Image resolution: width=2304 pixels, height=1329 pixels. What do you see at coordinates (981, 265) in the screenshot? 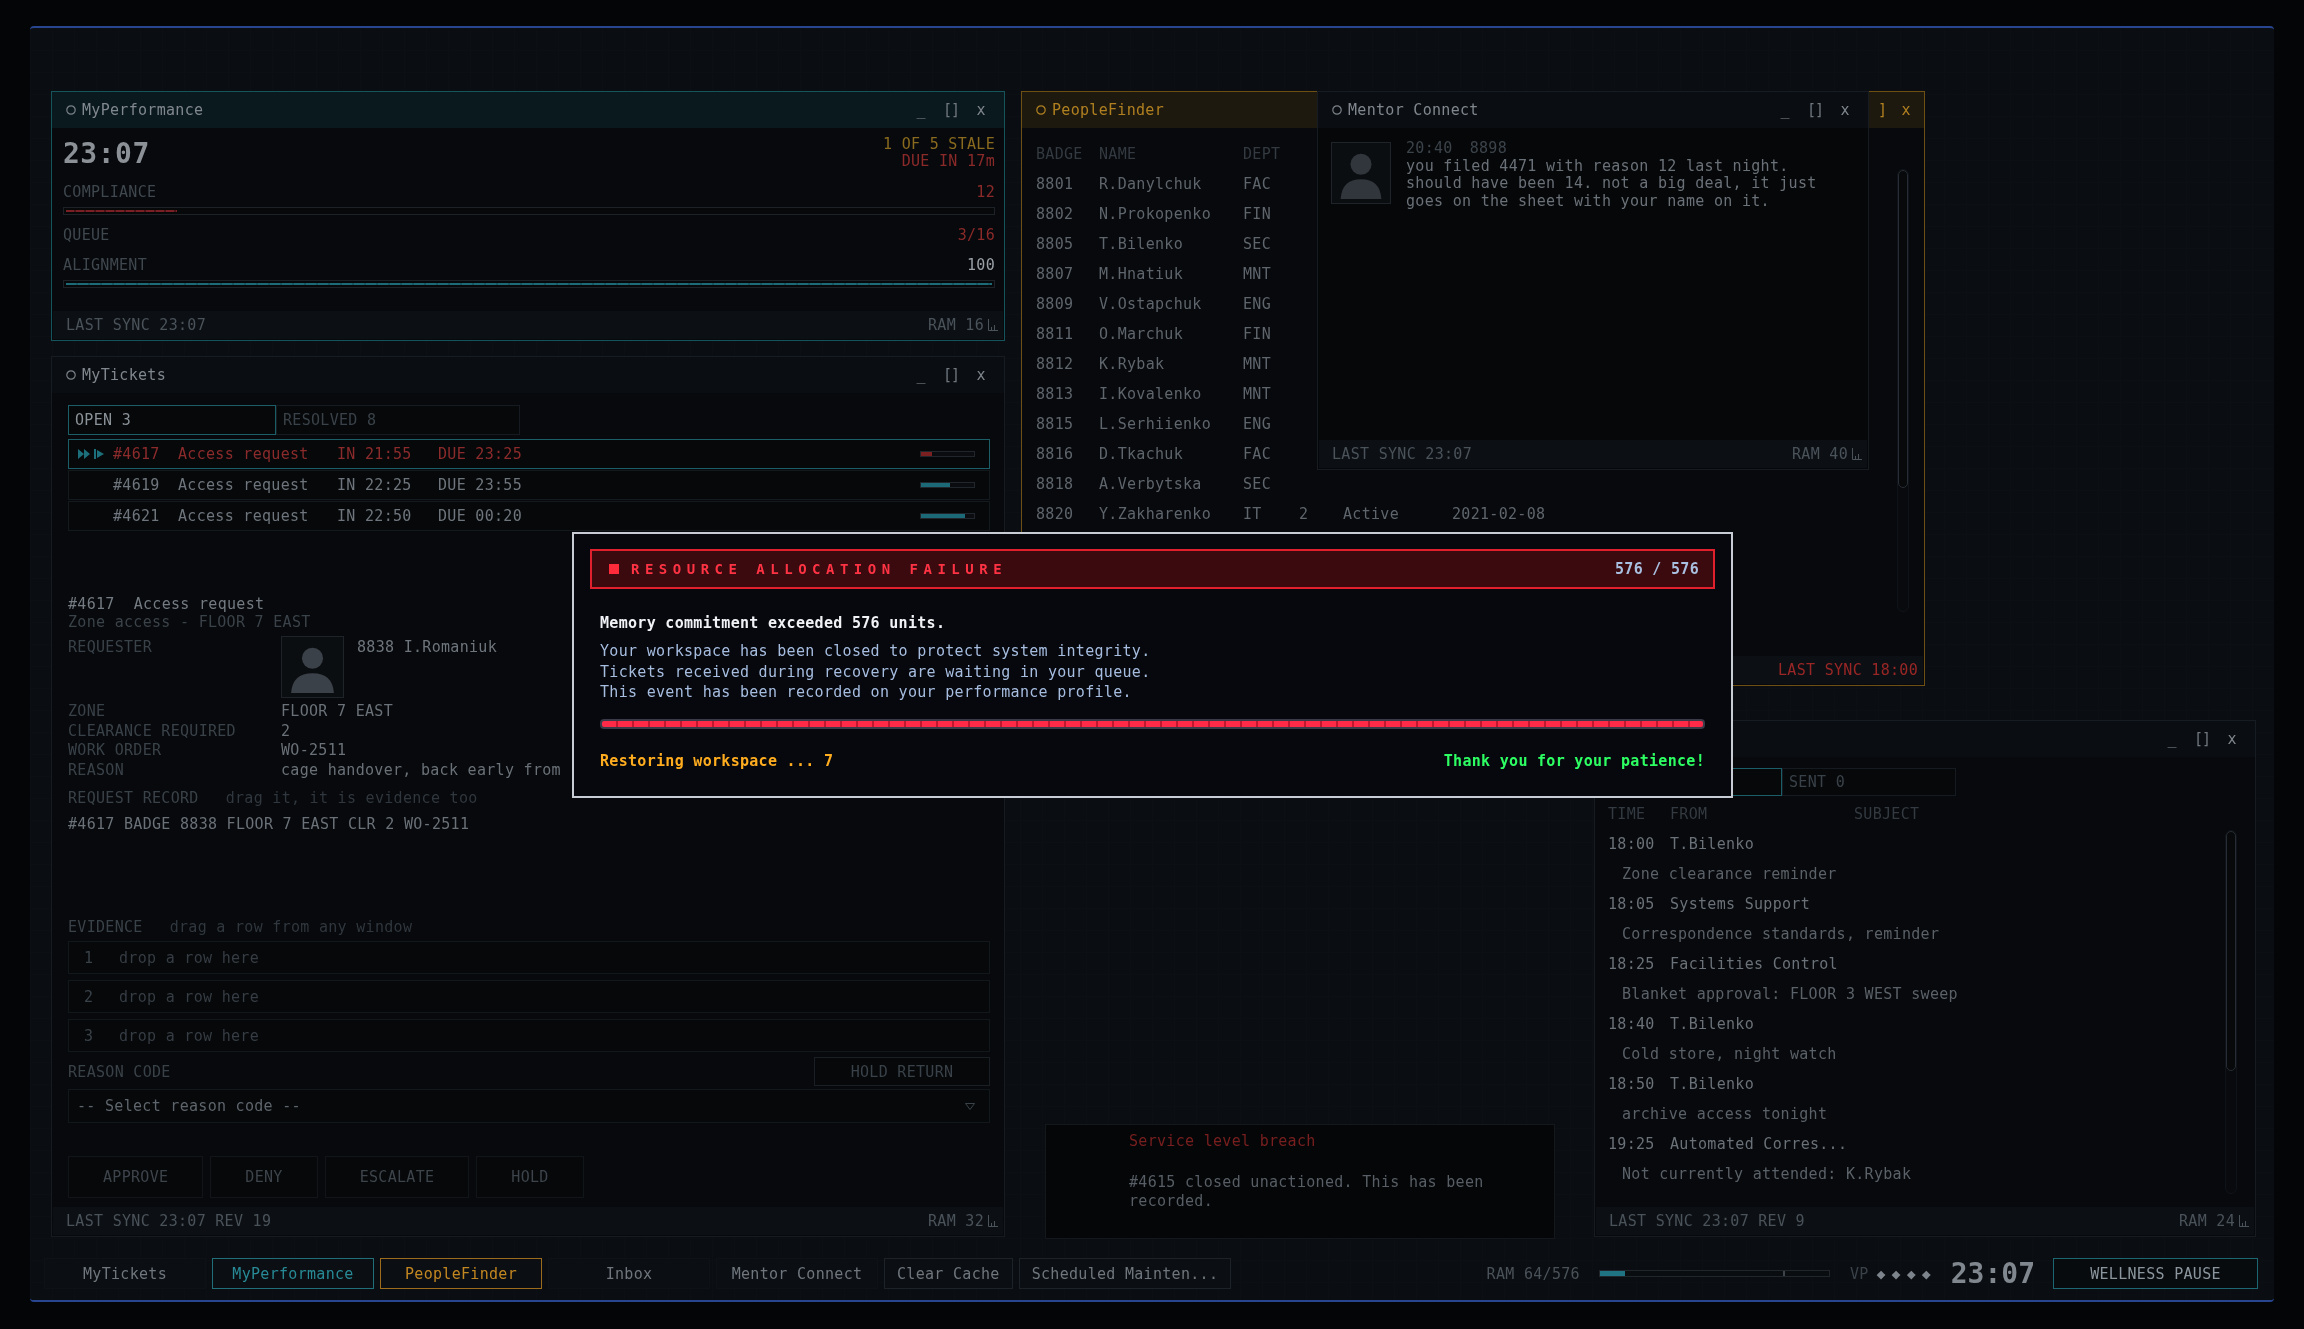
I see `metric-value: 100` at bounding box center [981, 265].